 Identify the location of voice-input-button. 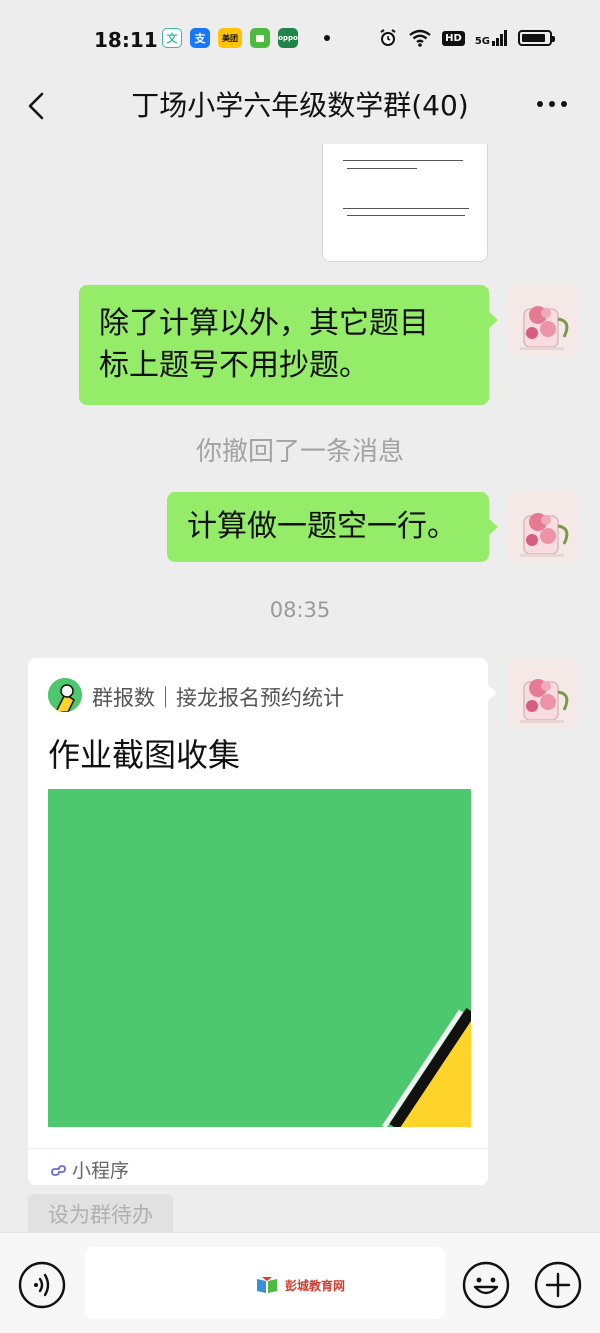
(42, 1285).